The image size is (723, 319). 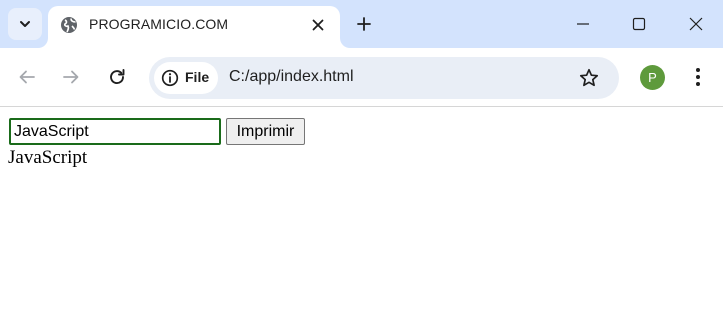 I want to click on info-icon, so click(x=170, y=78).